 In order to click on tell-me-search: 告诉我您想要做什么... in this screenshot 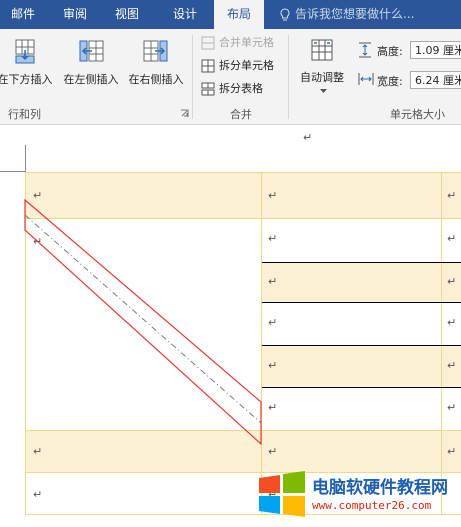, I will do `click(354, 14)`.